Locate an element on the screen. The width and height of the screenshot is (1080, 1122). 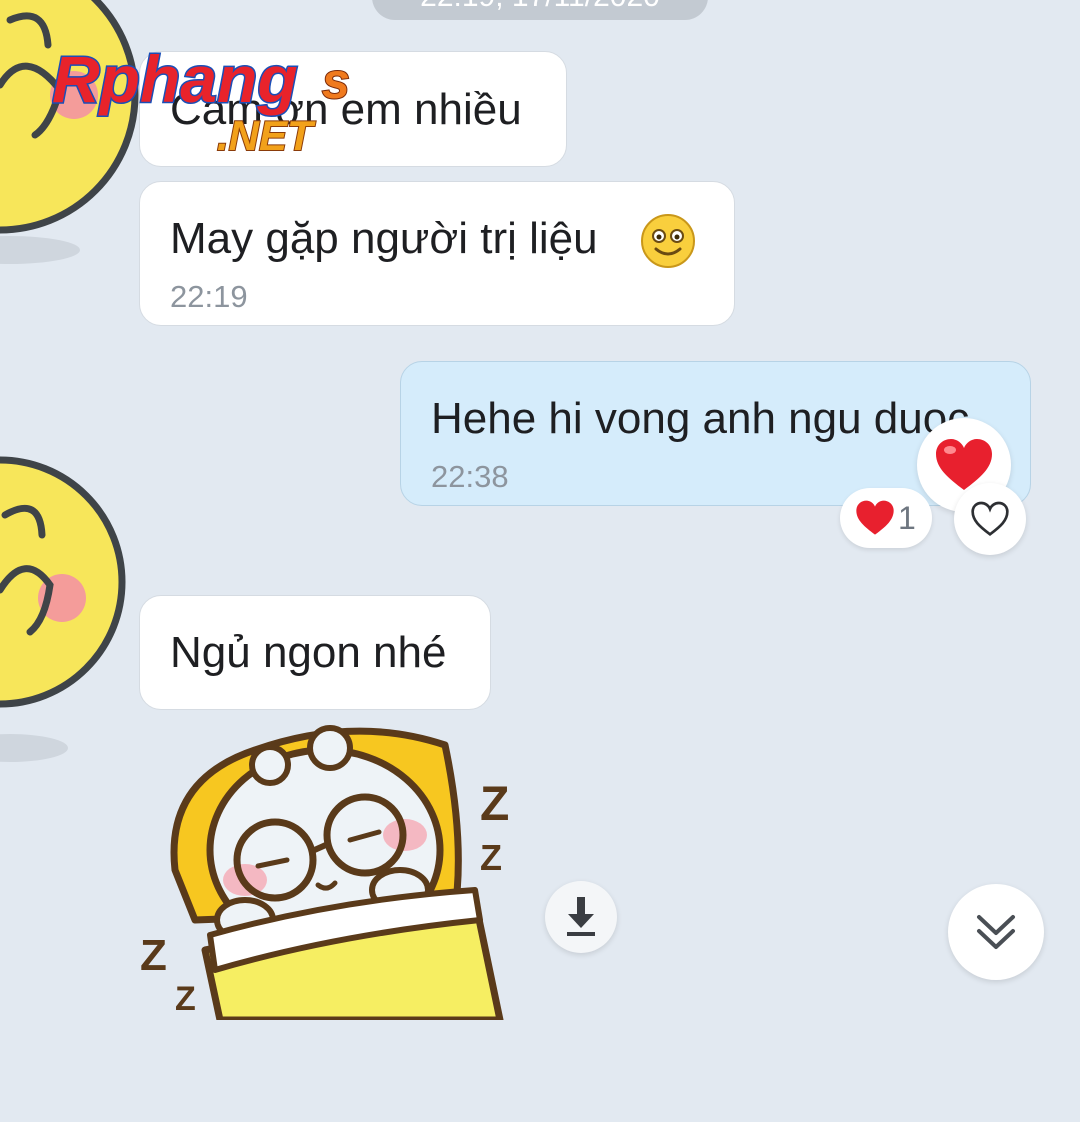
like-heart-icon is located at coordinates (990, 519).